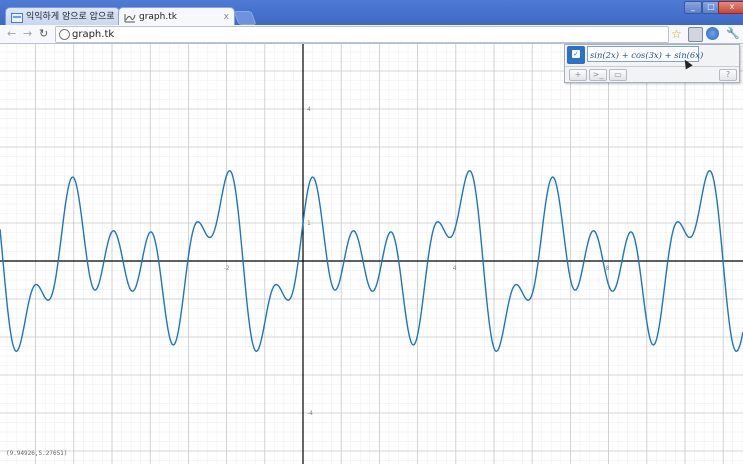  Describe the element at coordinates (309, 223) in the screenshot. I see `y-tick-label: 1` at that location.